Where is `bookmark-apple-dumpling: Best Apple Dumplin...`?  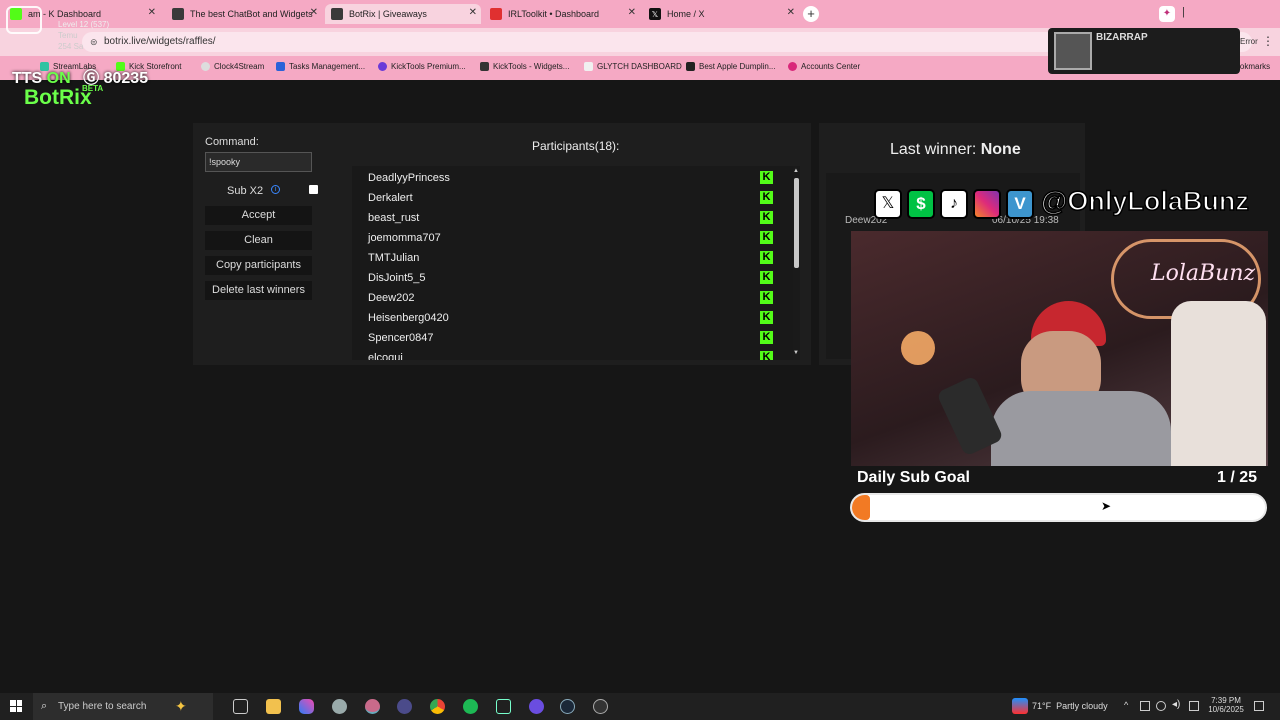 bookmark-apple-dumpling: Best Apple Dumplin... is located at coordinates (730, 66).